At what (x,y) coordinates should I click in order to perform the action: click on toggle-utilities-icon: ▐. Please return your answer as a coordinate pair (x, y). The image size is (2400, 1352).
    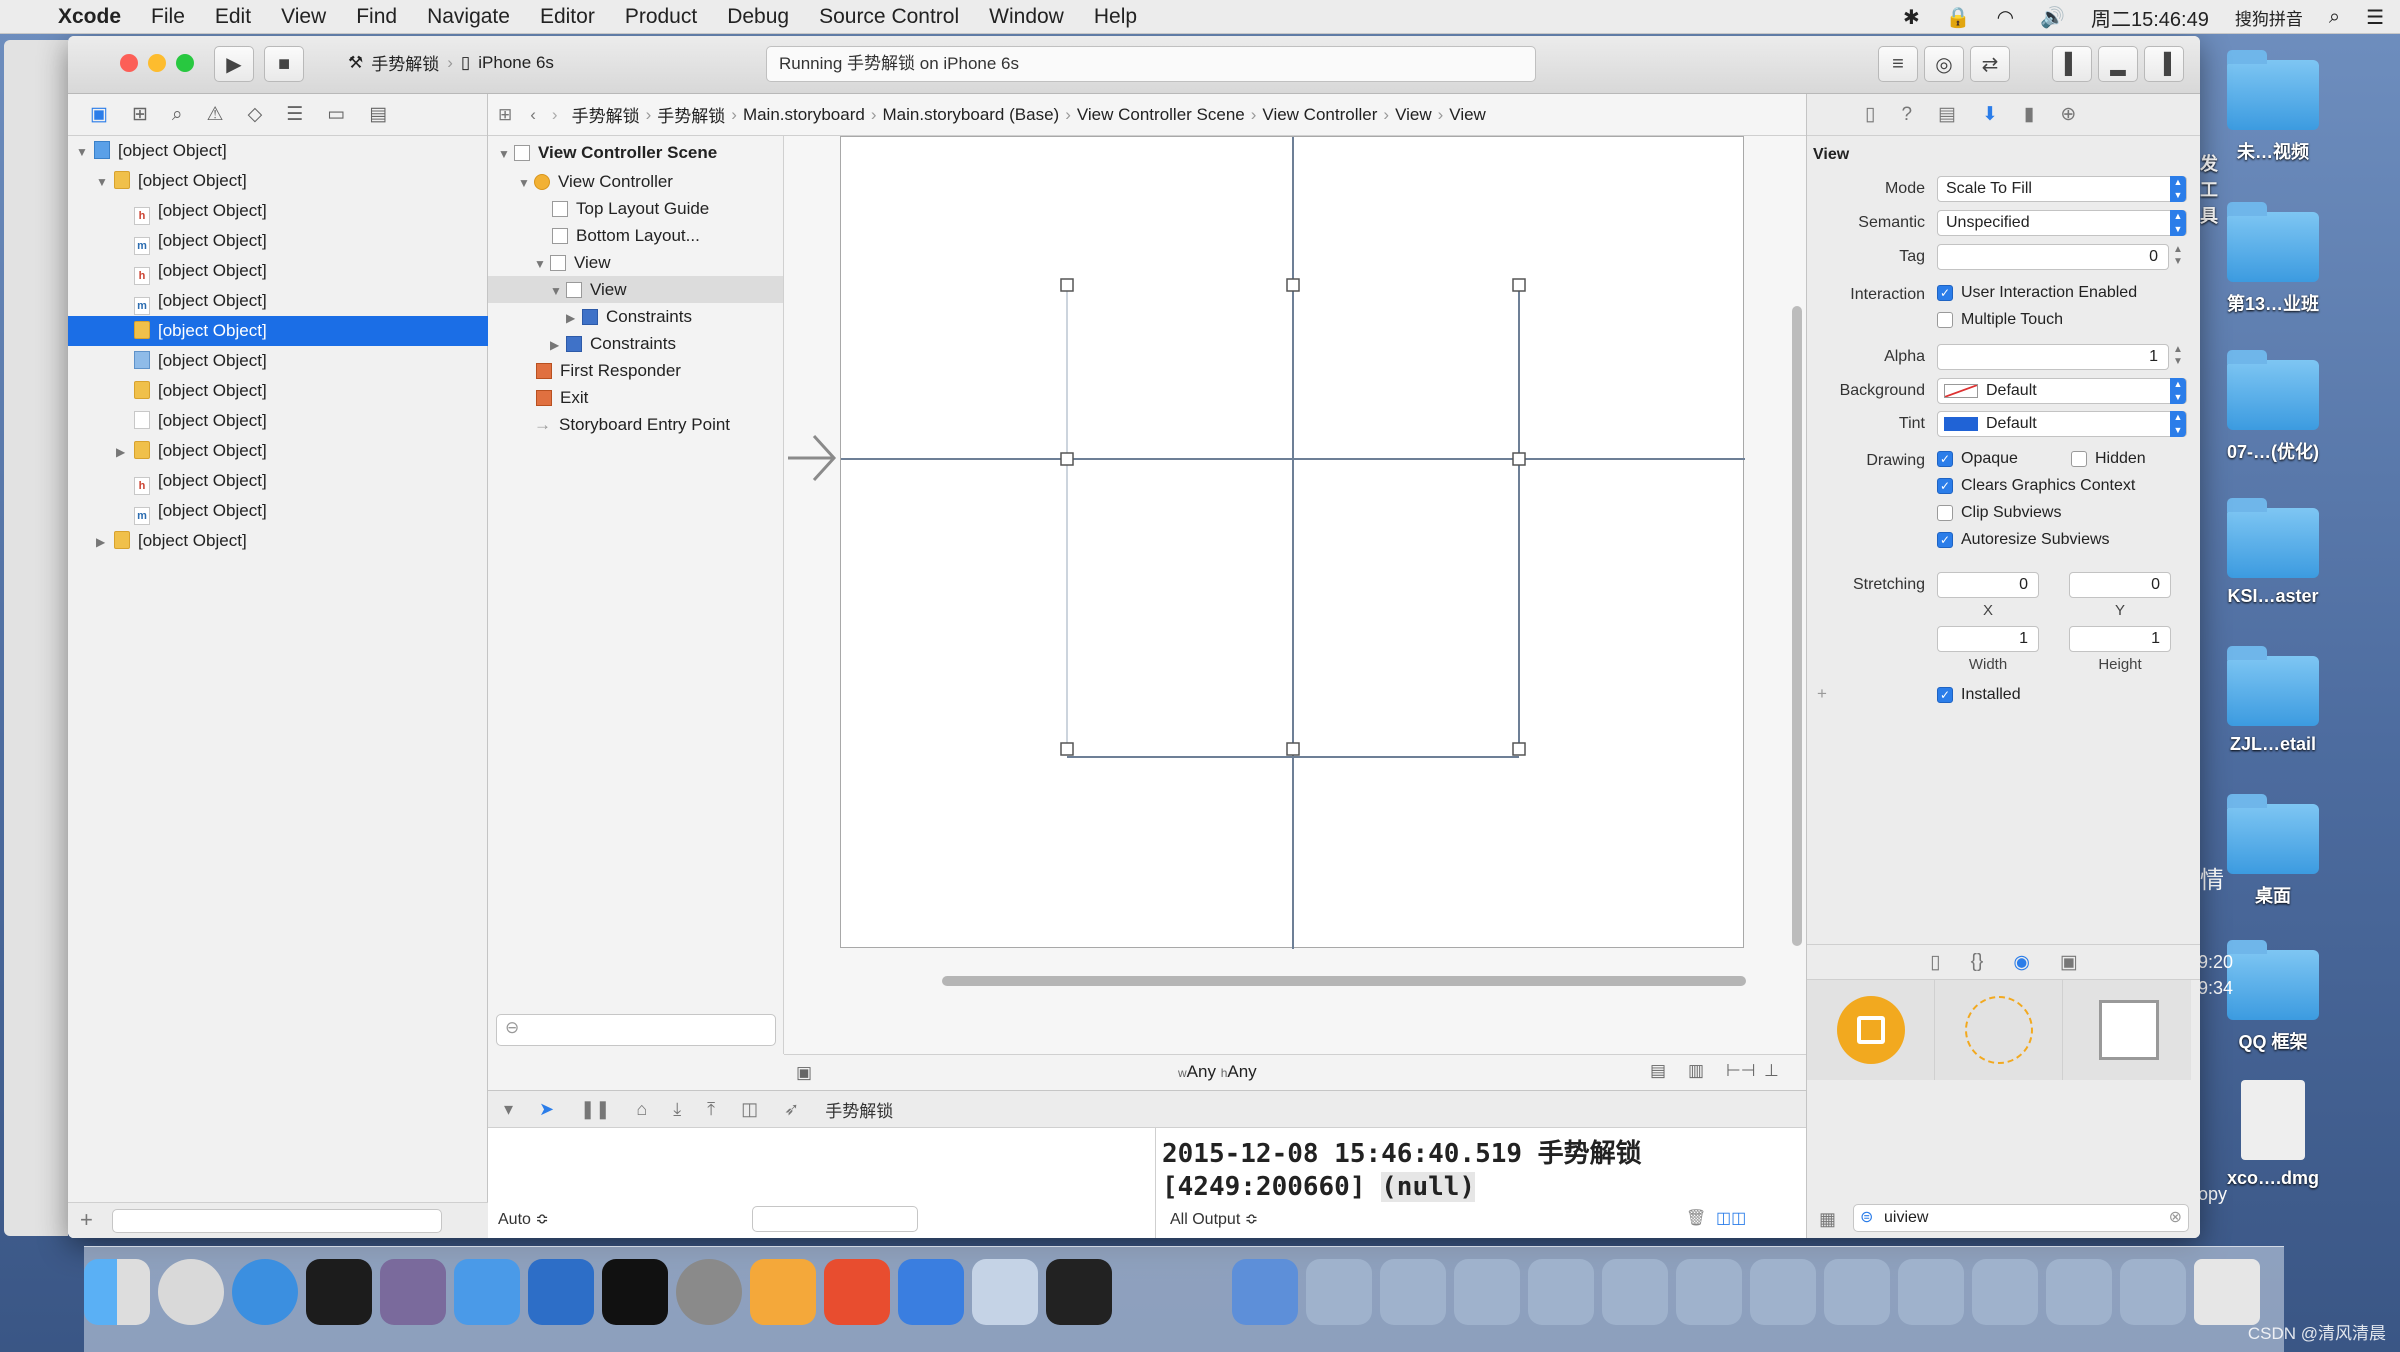
    Looking at the image, I should click on (2164, 64).